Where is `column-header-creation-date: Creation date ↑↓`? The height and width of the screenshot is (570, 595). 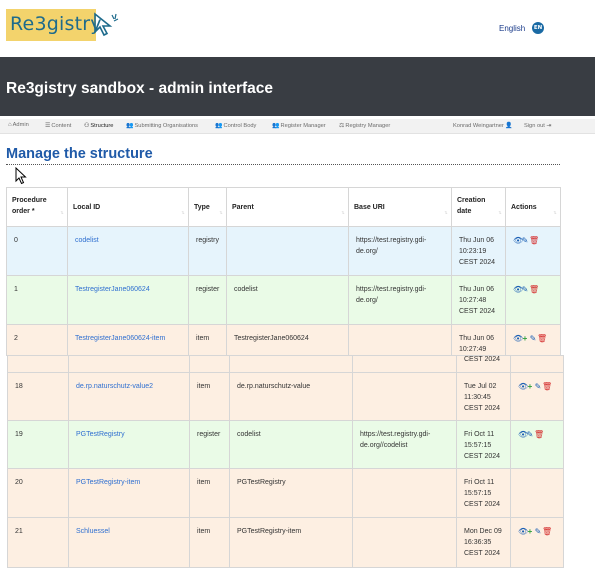 column-header-creation-date: Creation date ↑↓ is located at coordinates (478, 207).